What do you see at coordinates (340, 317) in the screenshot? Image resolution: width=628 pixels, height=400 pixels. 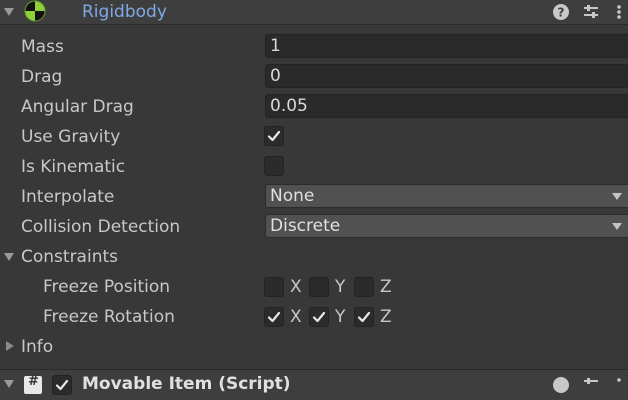 I see `freeze-rotation-y-label: Y` at bounding box center [340, 317].